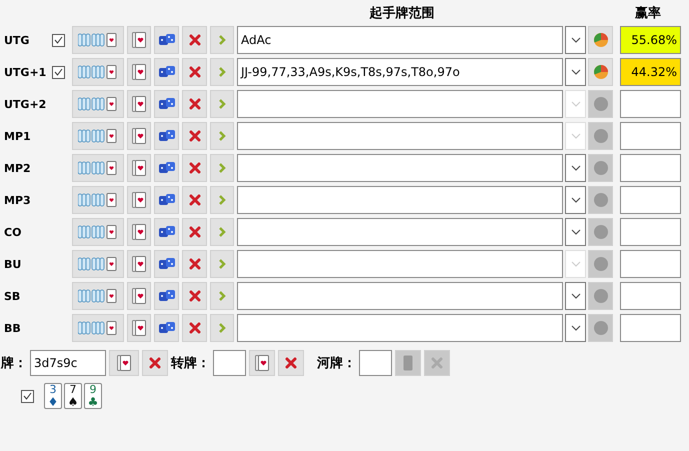  I want to click on flop-field: 3d7s9c, so click(68, 363).